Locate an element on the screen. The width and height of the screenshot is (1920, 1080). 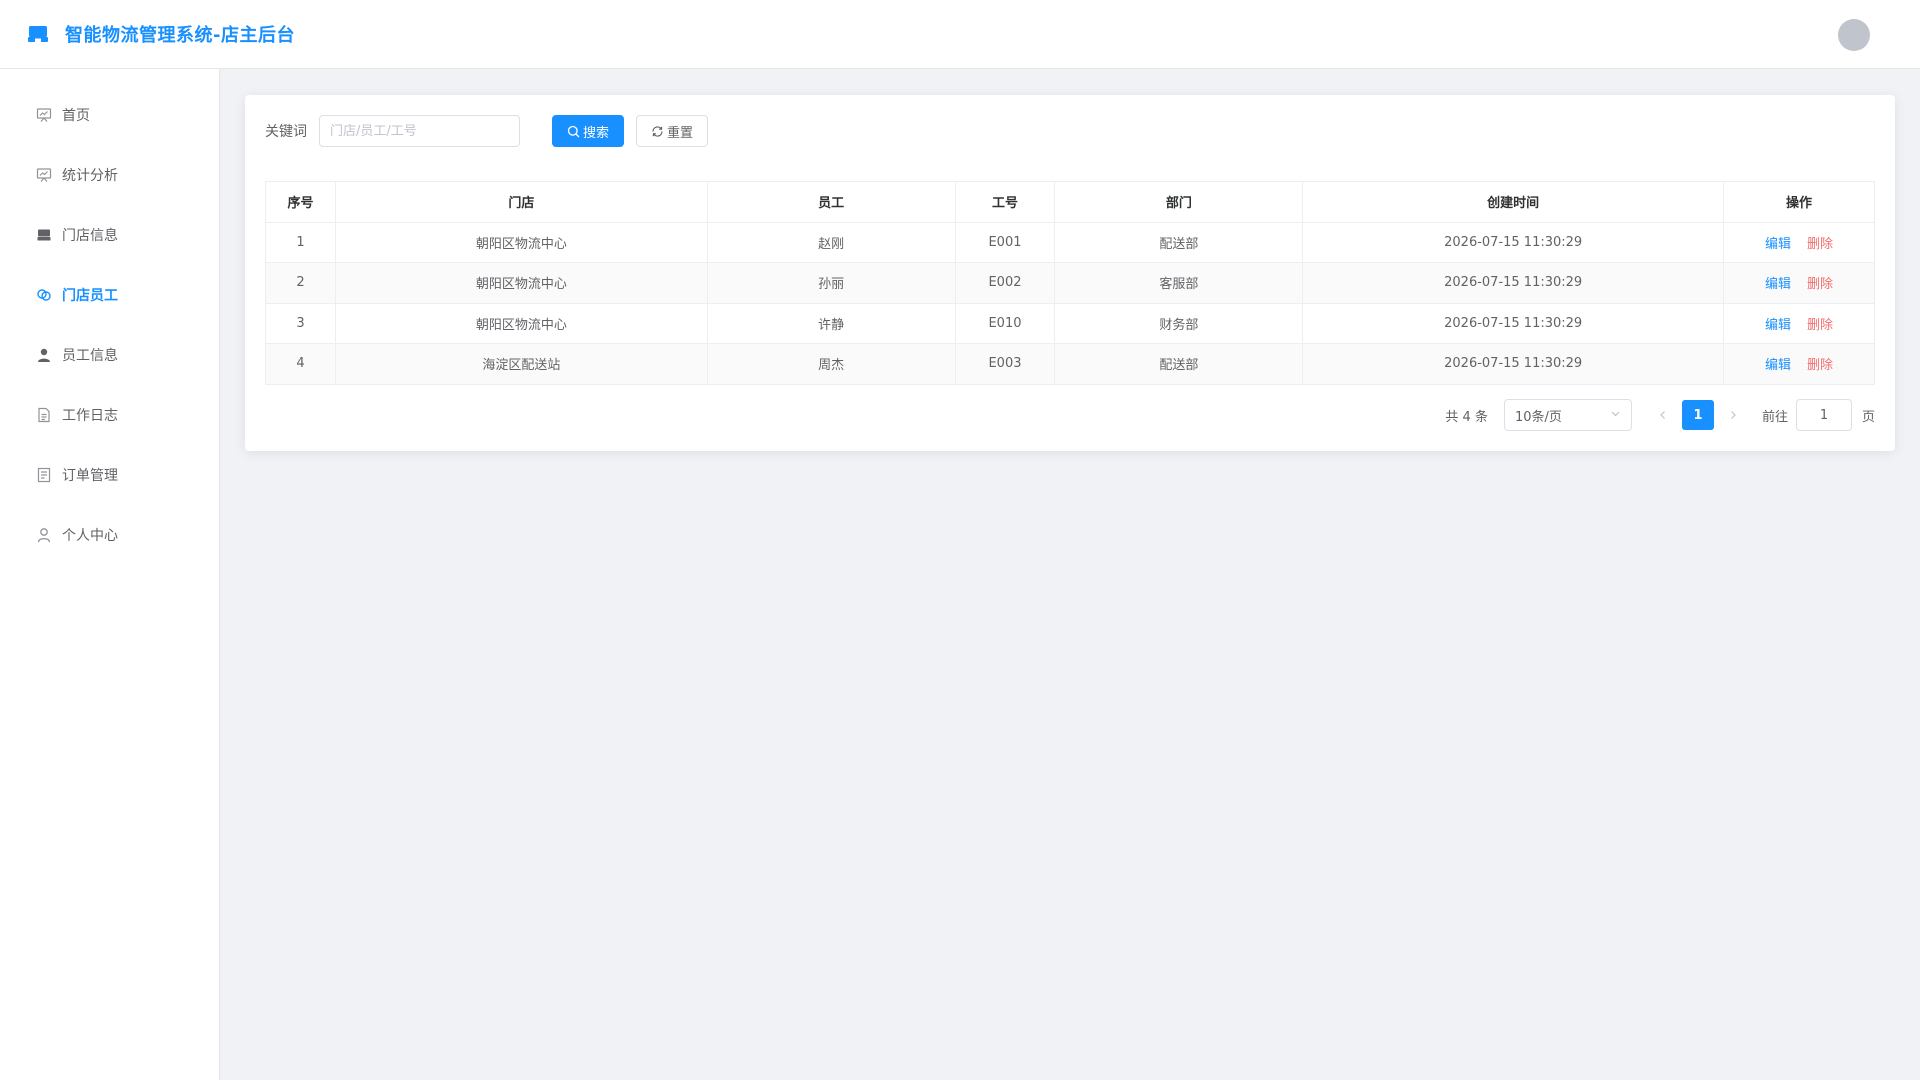
link-icon is located at coordinates (44, 295).